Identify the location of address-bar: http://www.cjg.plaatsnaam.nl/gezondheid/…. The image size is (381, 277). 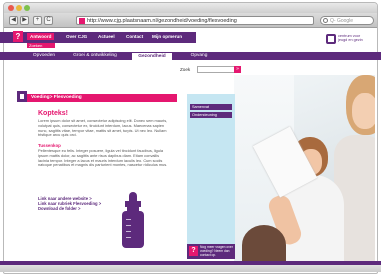
(195, 20).